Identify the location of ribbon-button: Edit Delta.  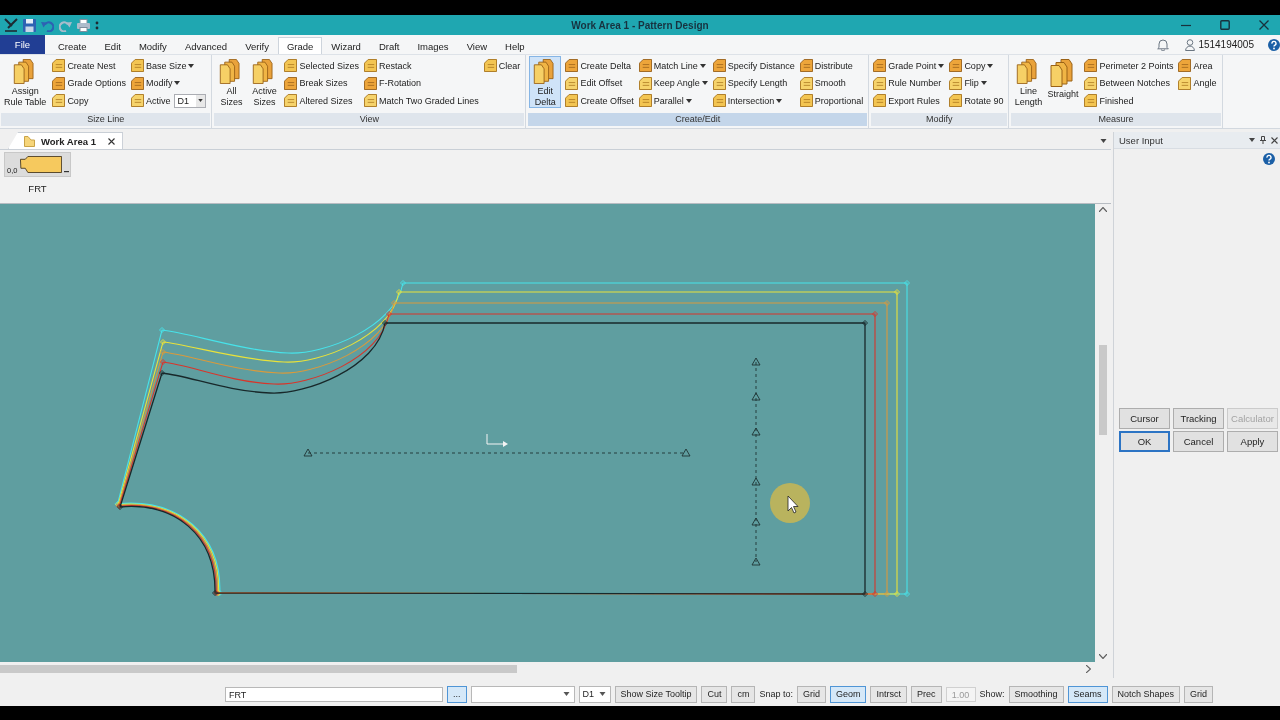
(545, 82).